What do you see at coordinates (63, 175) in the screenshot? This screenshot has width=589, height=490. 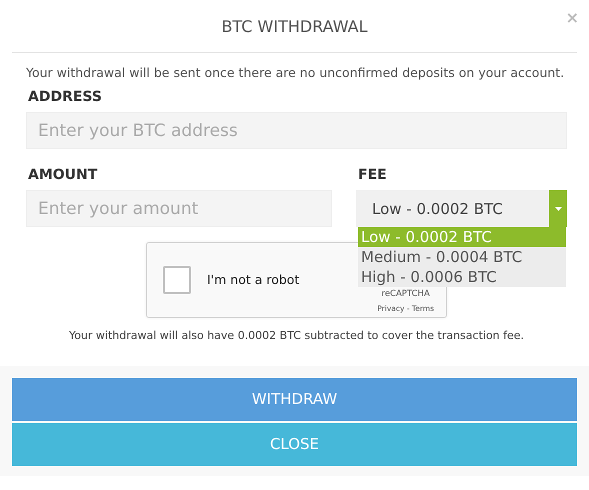 I see `field-label: AMOUNT` at bounding box center [63, 175].